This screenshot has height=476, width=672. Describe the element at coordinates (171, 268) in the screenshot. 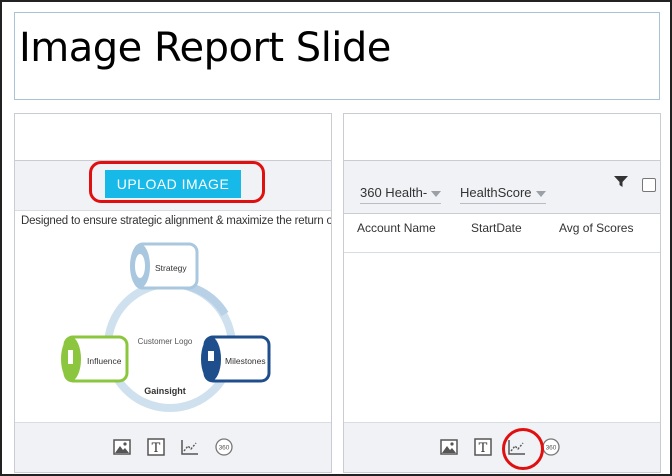

I see `strategy-label: Strategy` at that location.